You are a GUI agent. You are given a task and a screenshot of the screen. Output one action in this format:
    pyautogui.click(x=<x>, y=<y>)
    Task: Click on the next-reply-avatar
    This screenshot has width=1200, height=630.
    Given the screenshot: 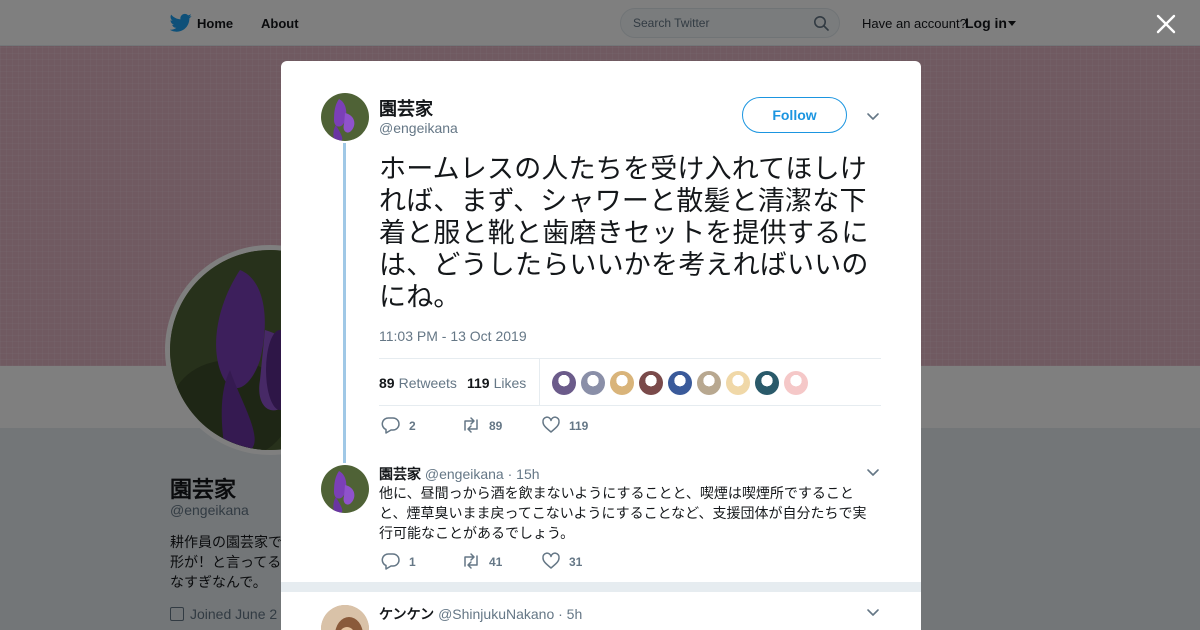 What is the action you would take?
    pyautogui.click(x=345, y=617)
    